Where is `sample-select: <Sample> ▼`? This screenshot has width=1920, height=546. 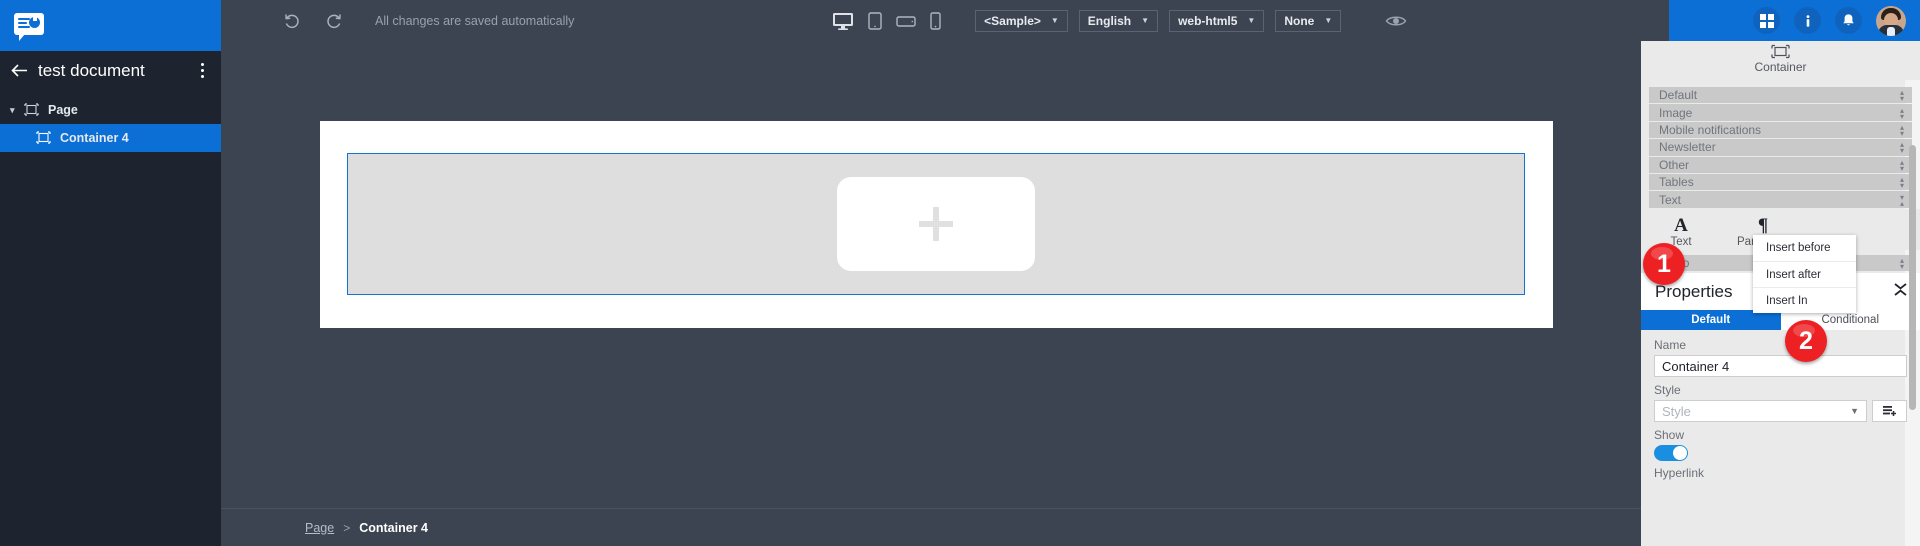
sample-select: <Sample> ▼ is located at coordinates (1021, 20).